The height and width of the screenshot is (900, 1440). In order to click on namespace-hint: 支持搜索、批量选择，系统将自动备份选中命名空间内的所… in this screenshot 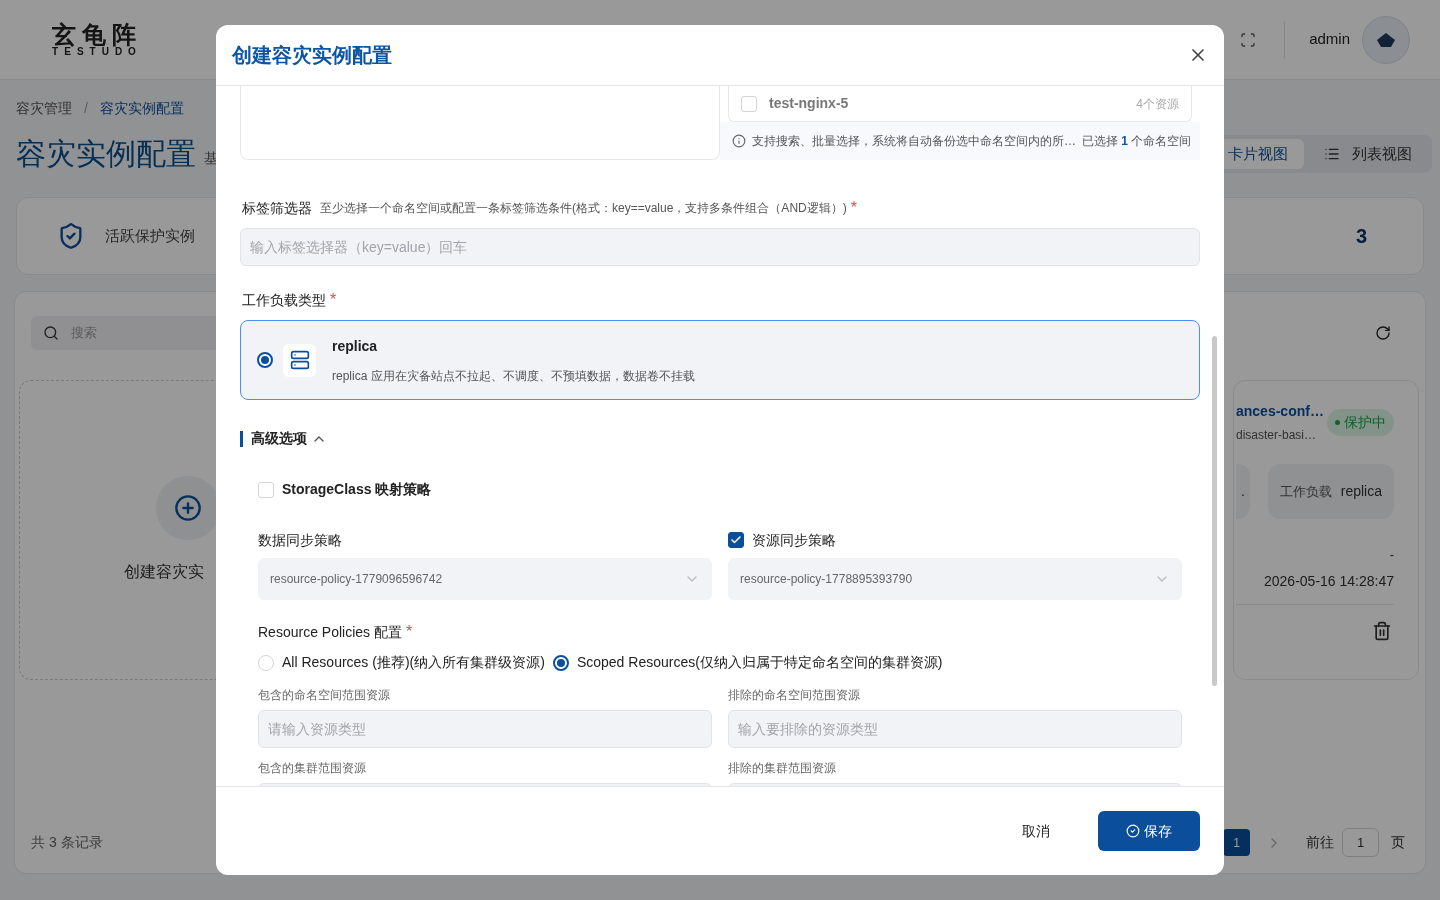, I will do `click(914, 141)`.